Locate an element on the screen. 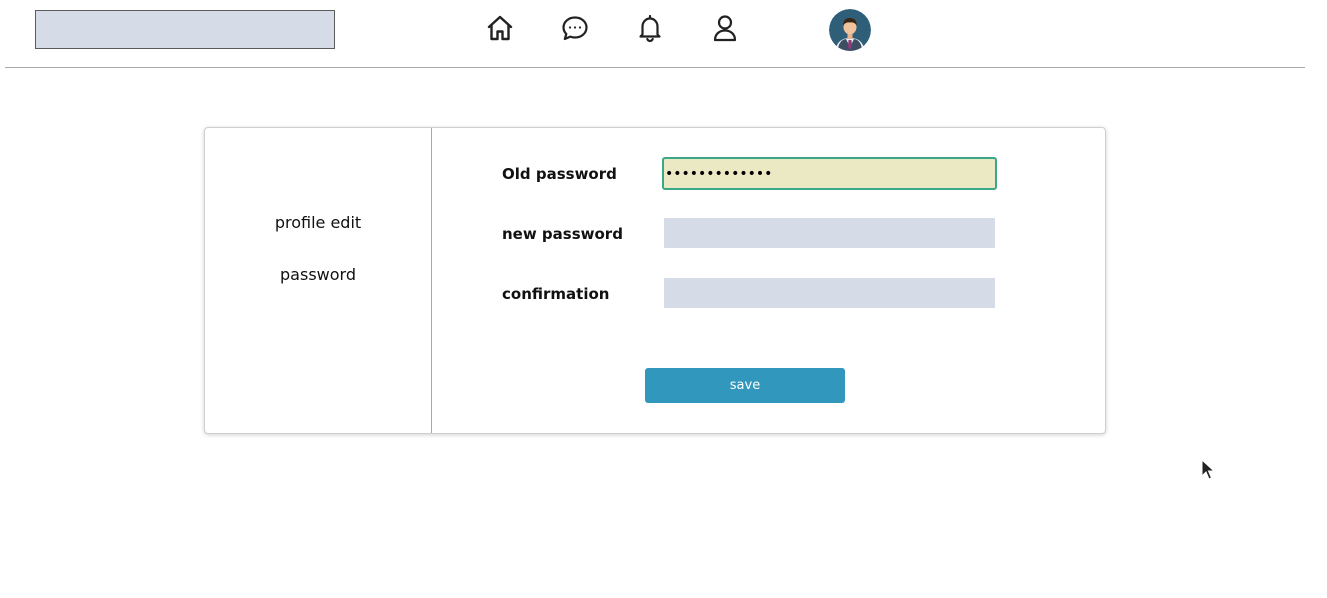  user-icon is located at coordinates (725, 28).